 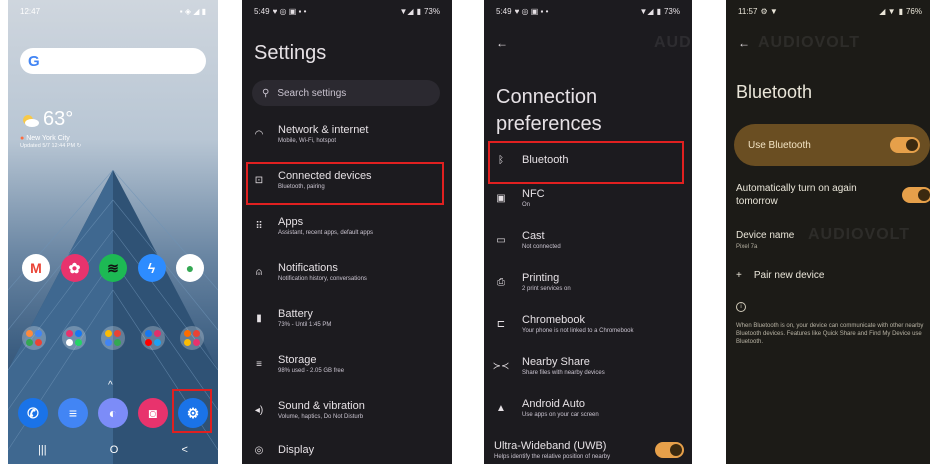 What do you see at coordinates (774, 92) in the screenshot?
I see `page-title: Bluetooth` at bounding box center [774, 92].